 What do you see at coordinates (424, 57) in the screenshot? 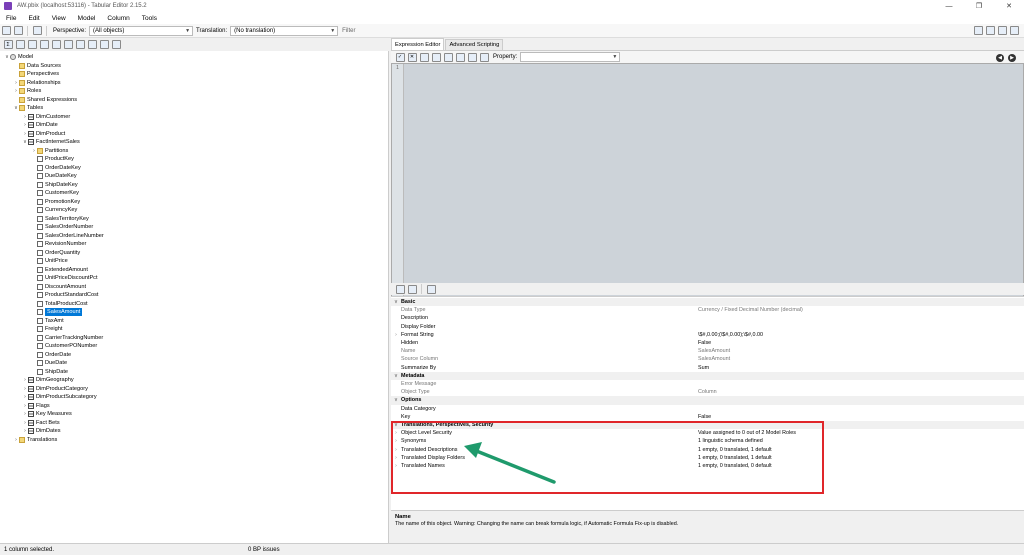
I see `dax-format-icon` at bounding box center [424, 57].